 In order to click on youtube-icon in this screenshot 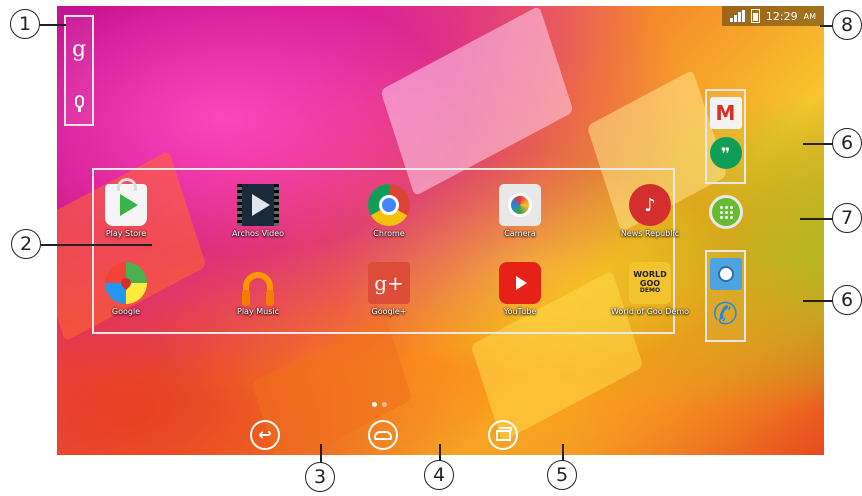, I will do `click(520, 283)`.